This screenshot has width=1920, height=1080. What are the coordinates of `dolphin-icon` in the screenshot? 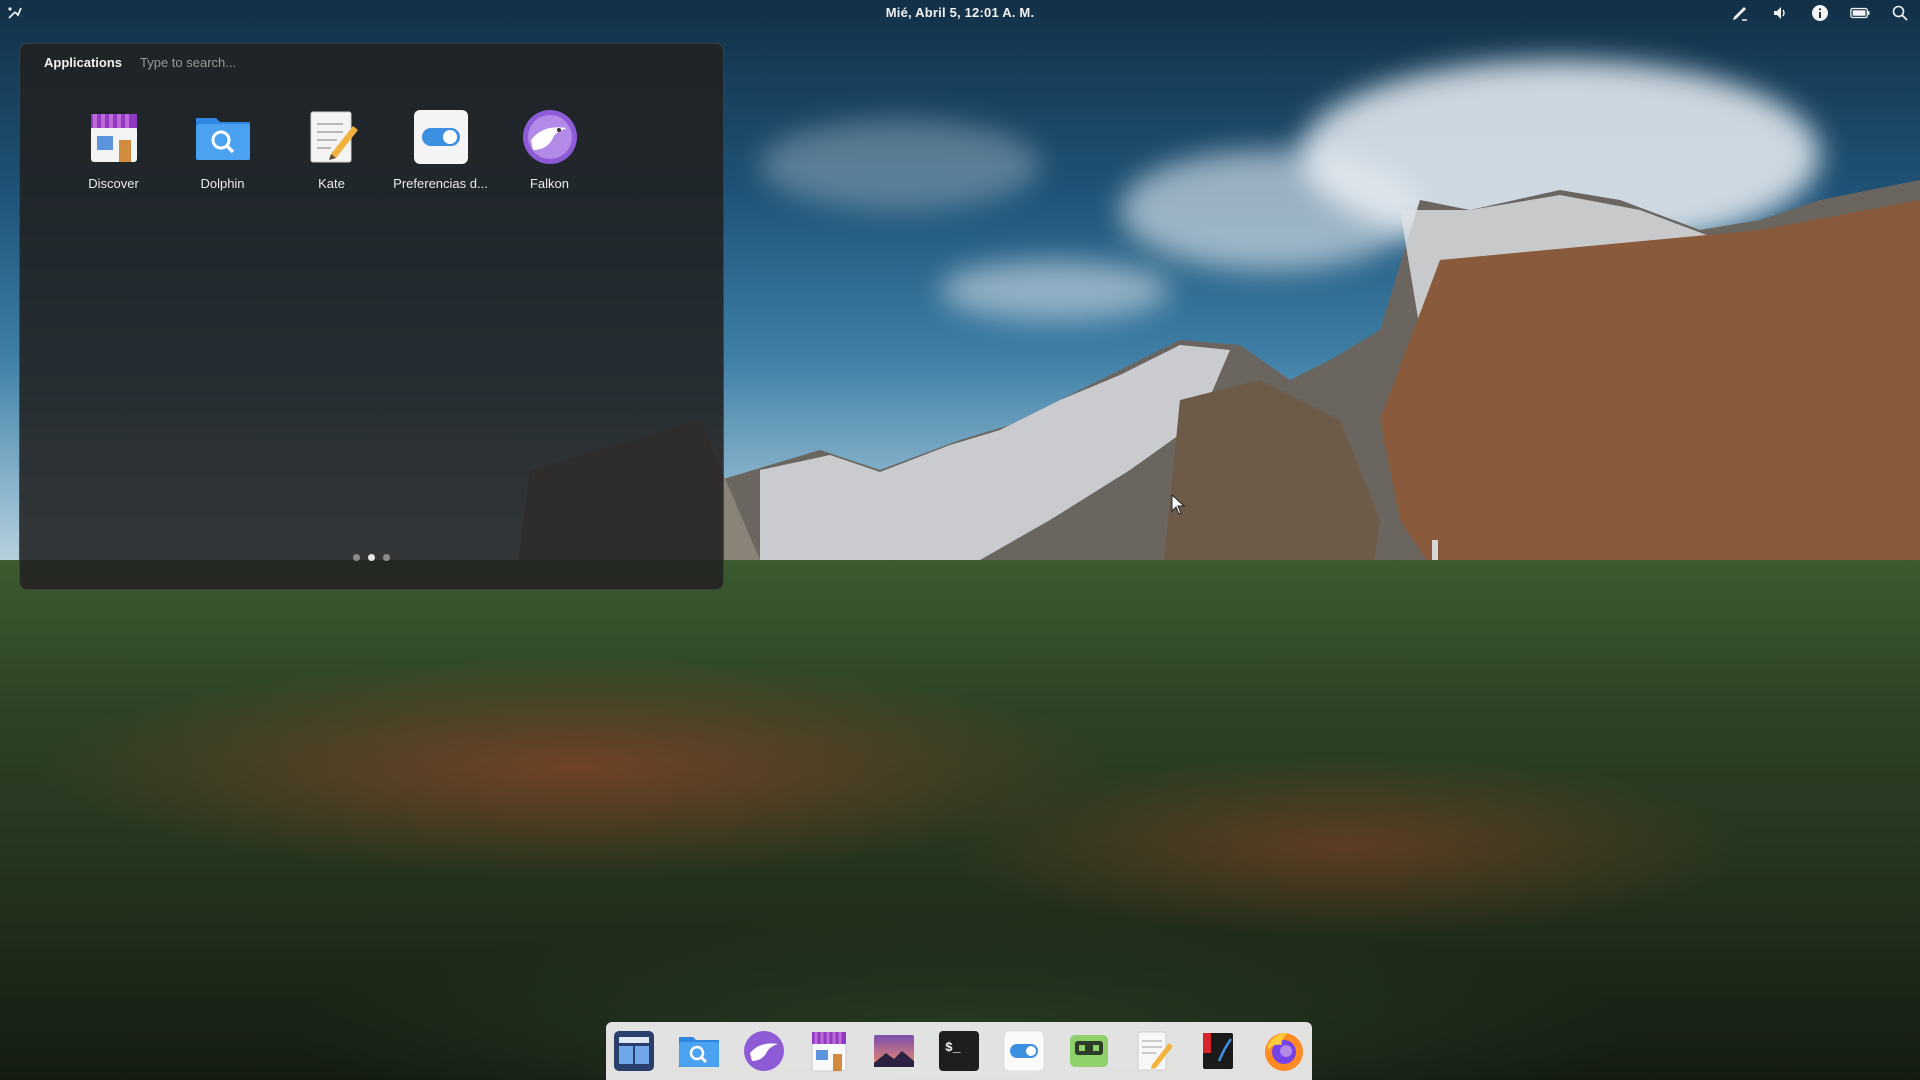 It's located at (699, 1052).